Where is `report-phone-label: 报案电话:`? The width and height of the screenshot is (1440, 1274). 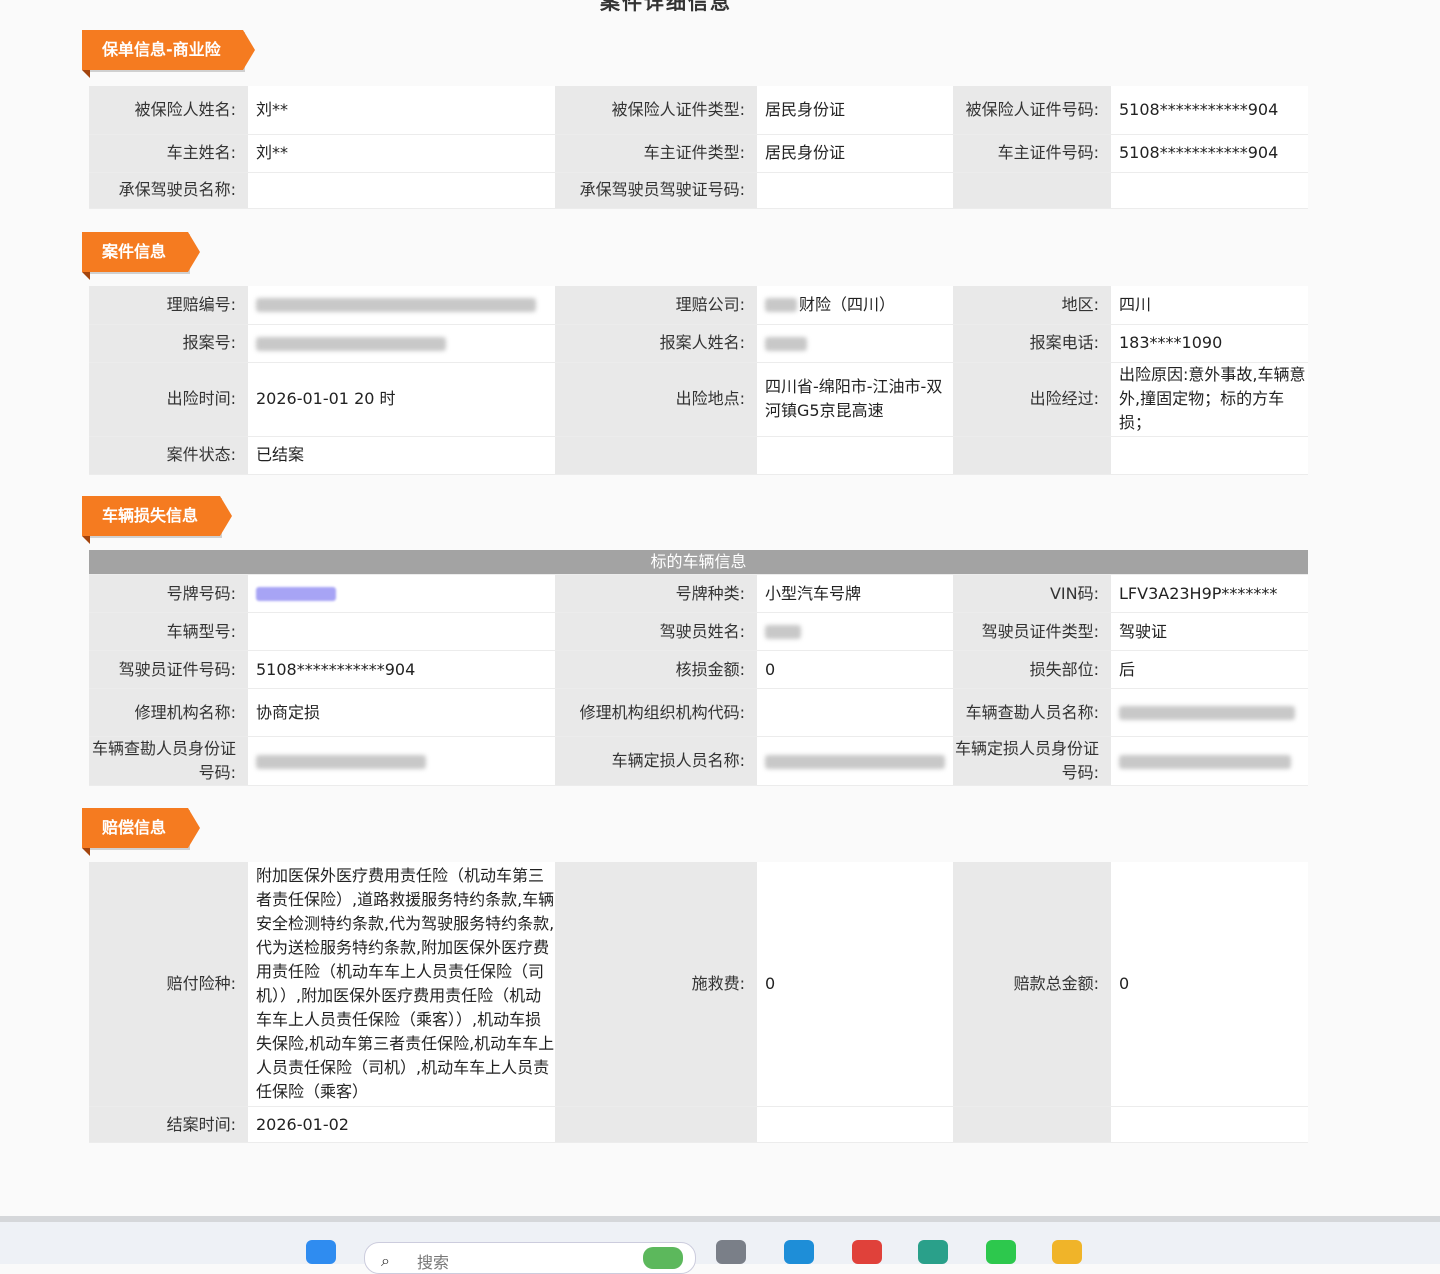 report-phone-label: 报案电话: is located at coordinates (1032, 343).